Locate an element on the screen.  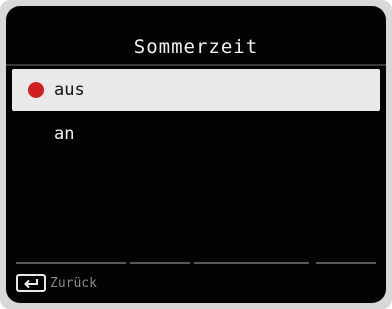
unselected-radio-icon is located at coordinates (36, 134).